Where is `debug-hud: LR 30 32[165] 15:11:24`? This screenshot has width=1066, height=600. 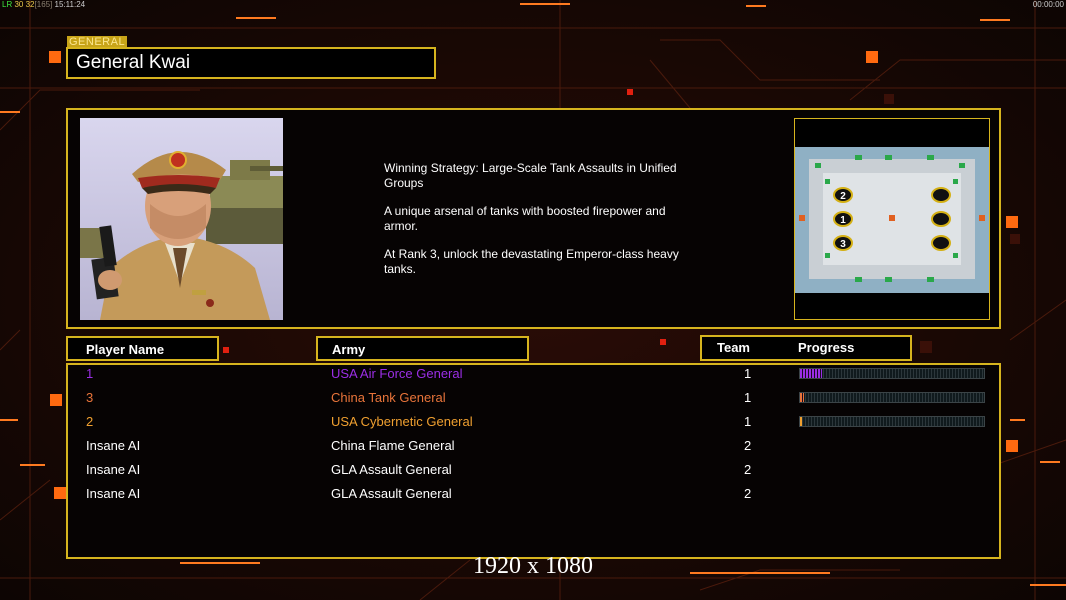
debug-hud: LR 30 32[165] 15:11:24 is located at coordinates (43, 4).